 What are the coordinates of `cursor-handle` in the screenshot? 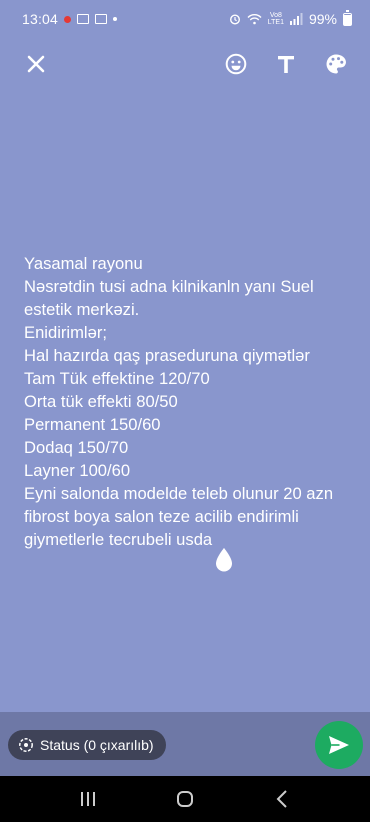 It's located at (224, 560).